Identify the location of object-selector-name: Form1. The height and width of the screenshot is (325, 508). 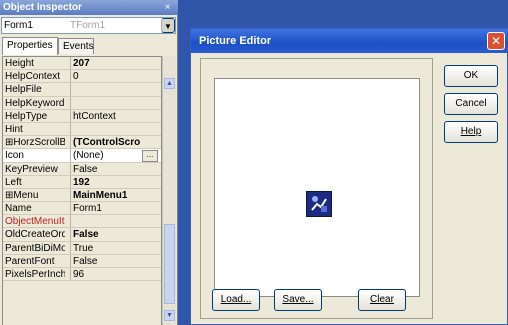
(18, 25).